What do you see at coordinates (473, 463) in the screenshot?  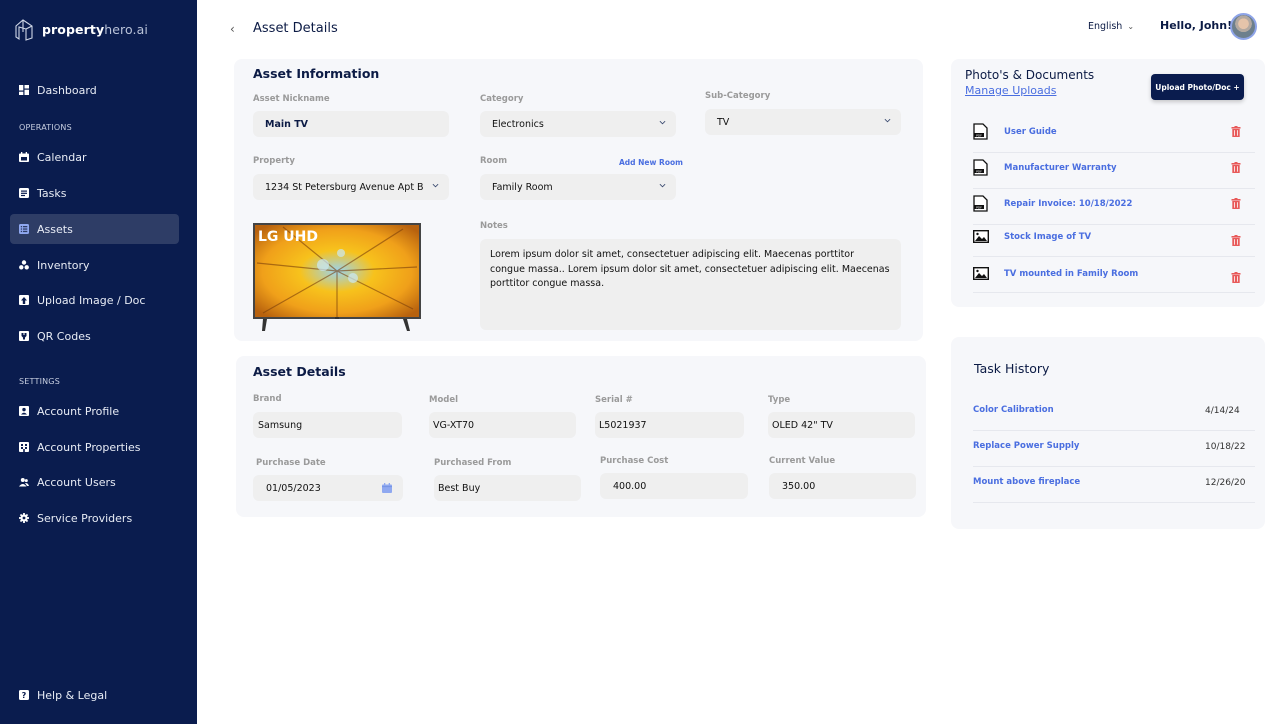 I see `purchased-from-label: Purchased From` at bounding box center [473, 463].